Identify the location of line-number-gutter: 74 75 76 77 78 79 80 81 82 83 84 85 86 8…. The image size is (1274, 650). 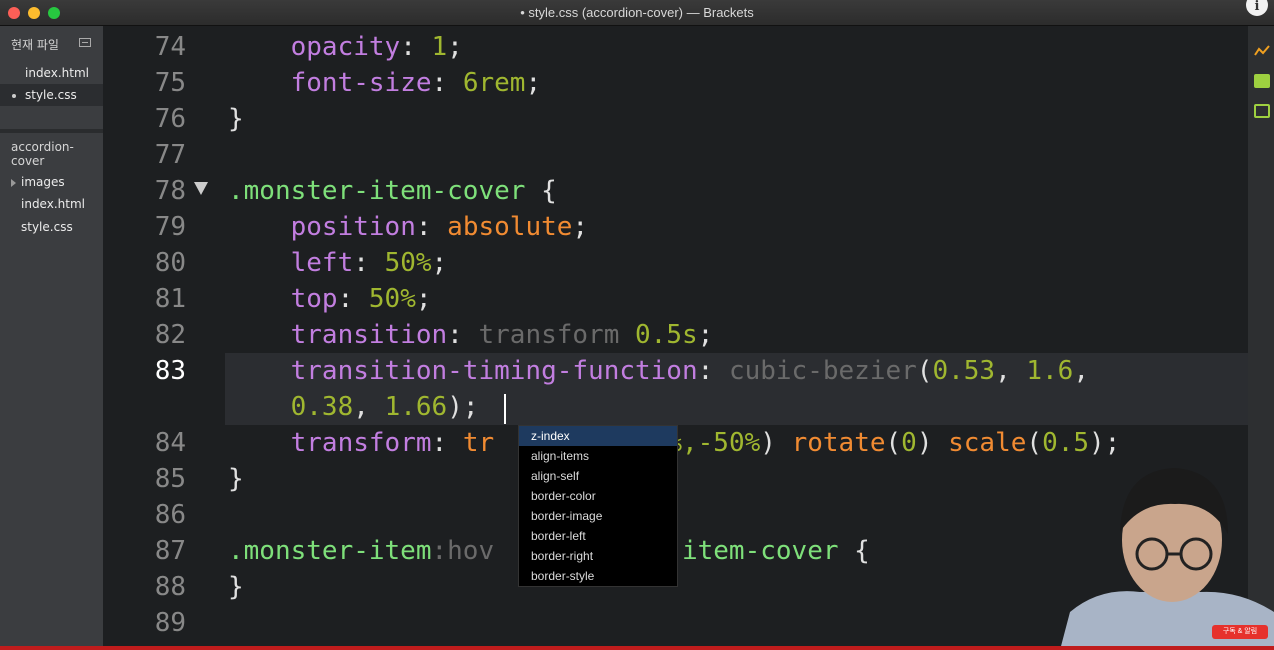
(164, 338).